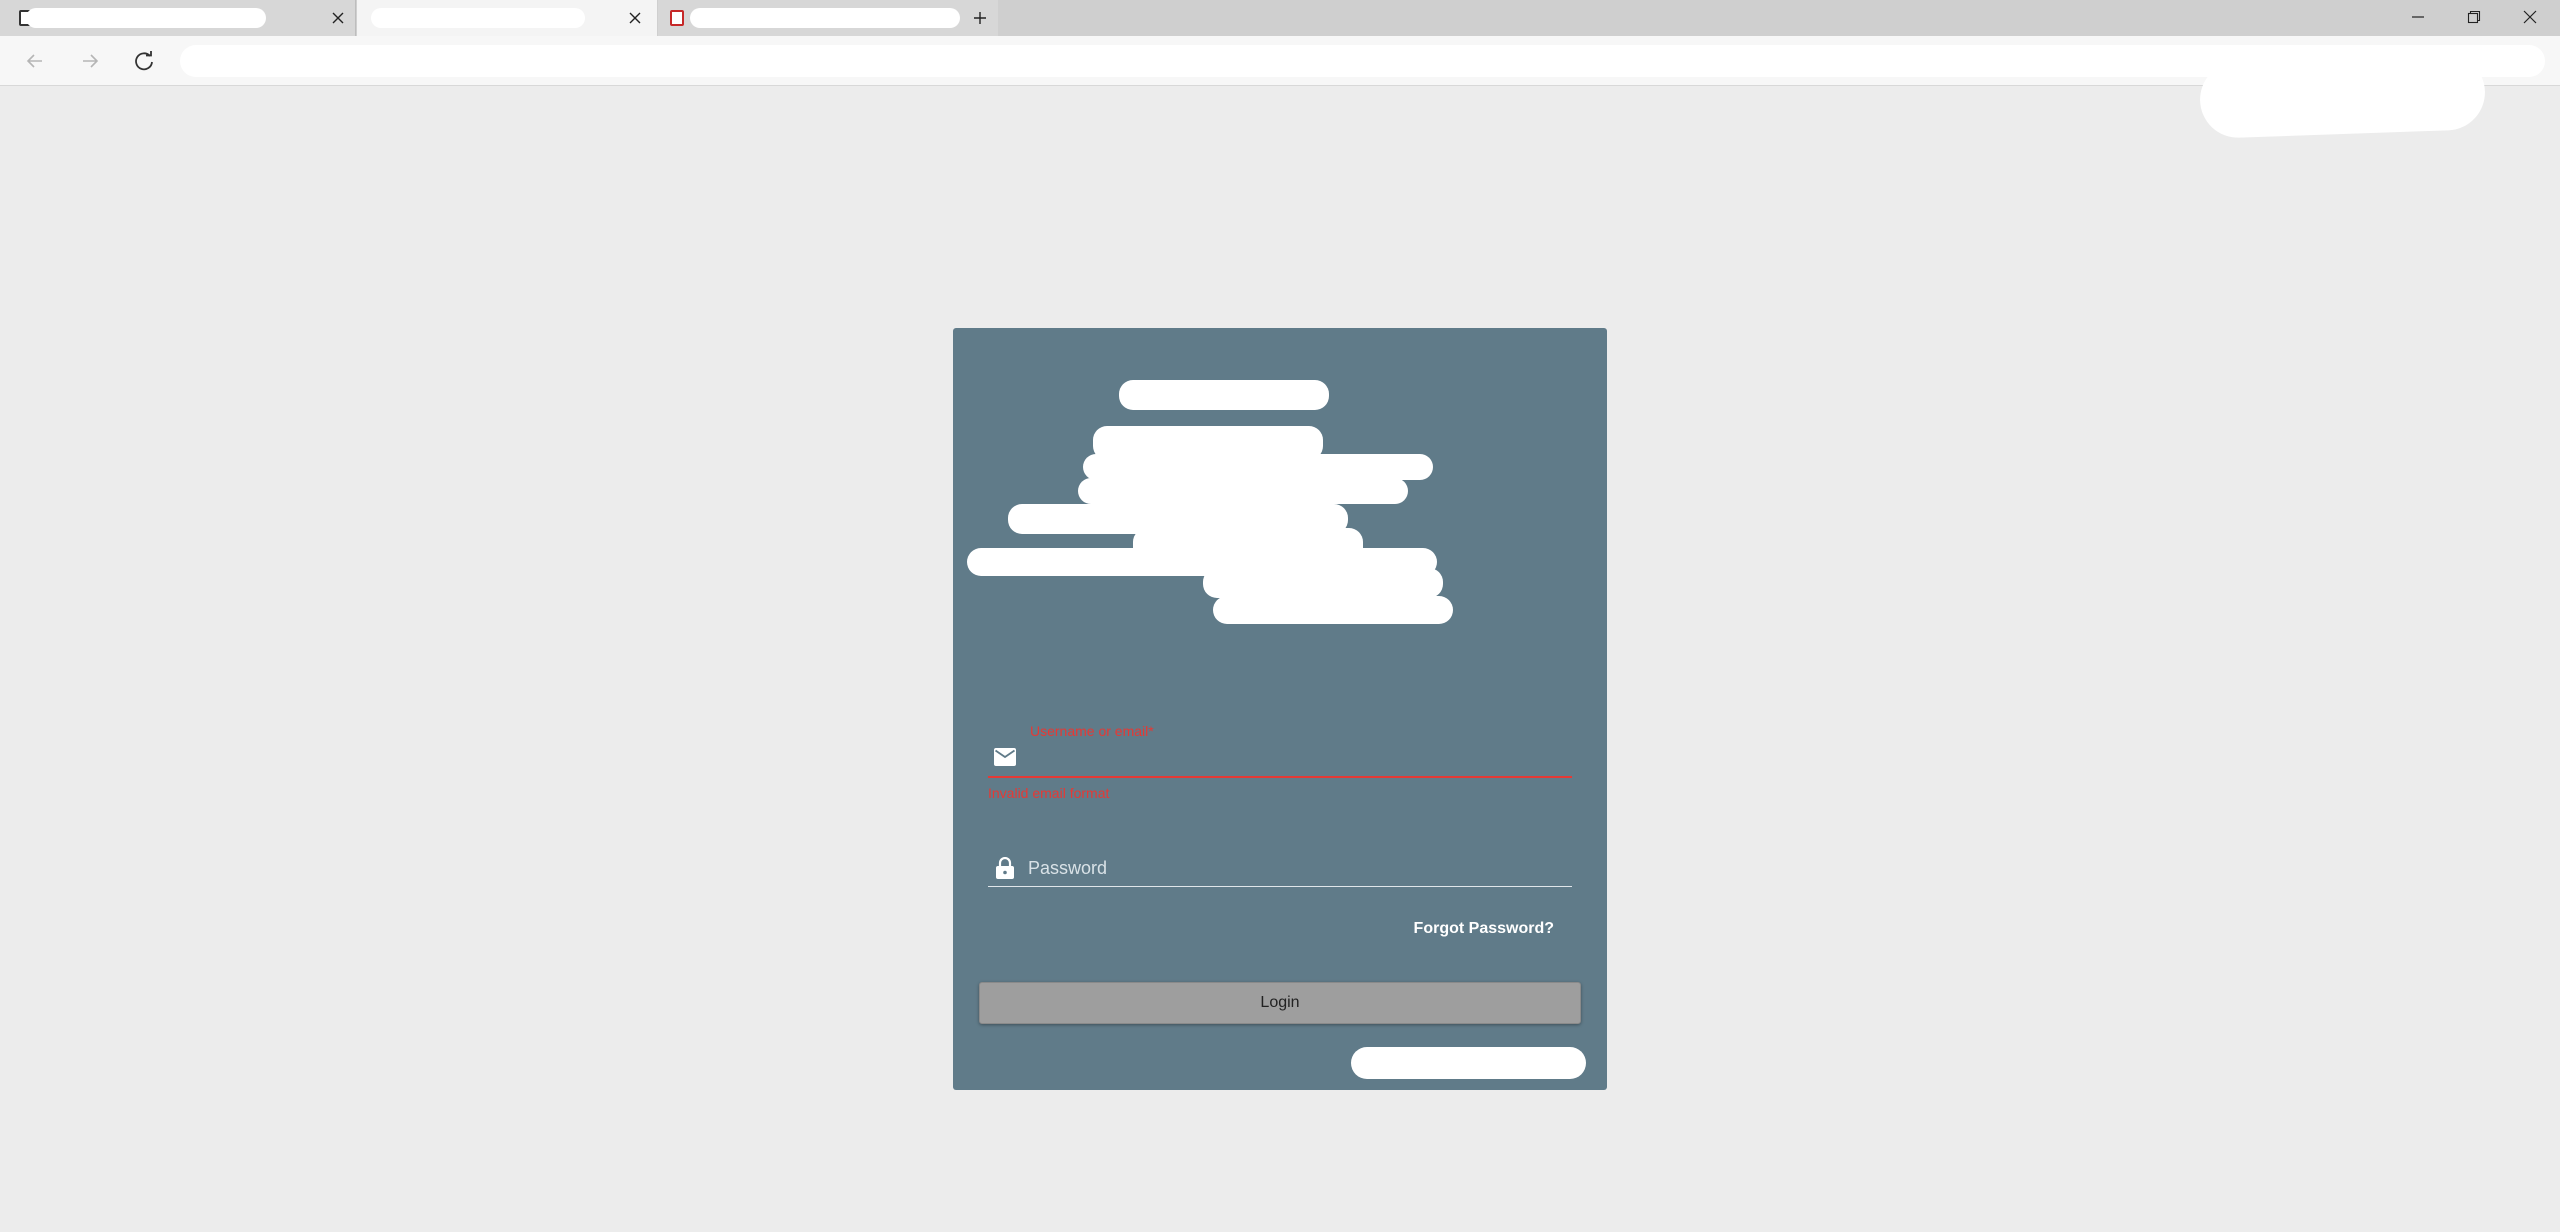 The image size is (2560, 1232). I want to click on tab-strip, so click(1280, 18).